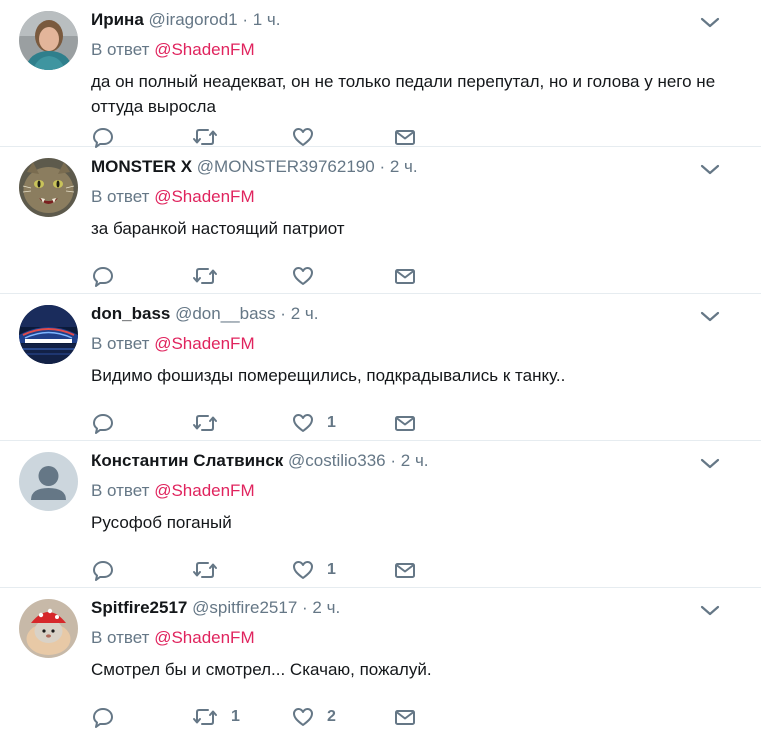 This screenshot has width=761, height=743. I want to click on user-fullname: Константин Слатвинск, so click(187, 460).